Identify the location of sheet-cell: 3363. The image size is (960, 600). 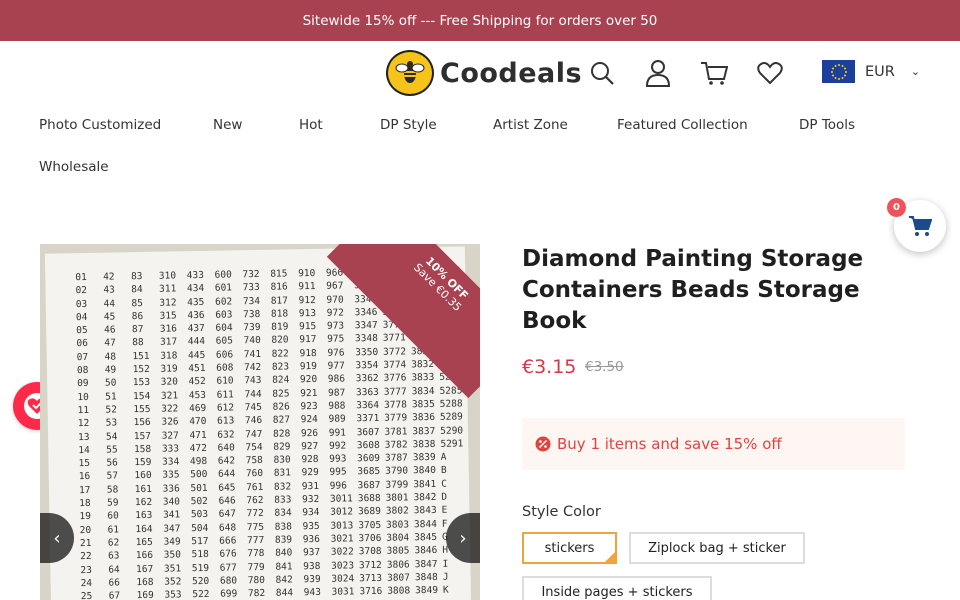
(367, 392).